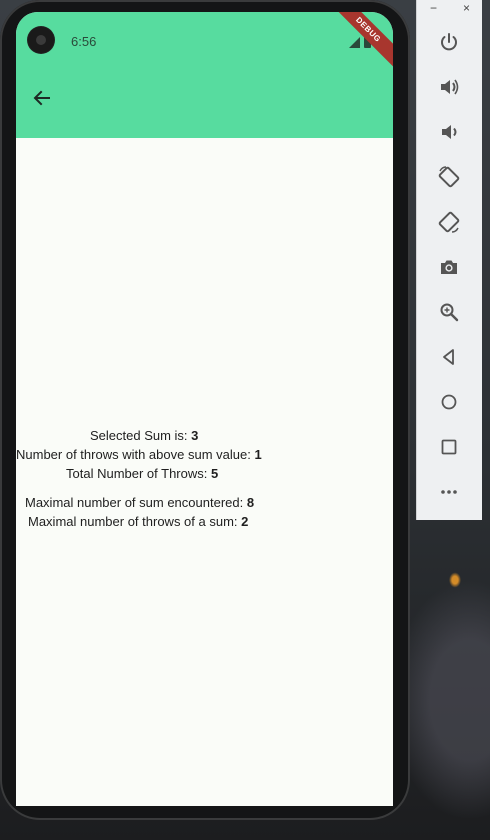  Describe the element at coordinates (450, 8) in the screenshot. I see `emulator-window-controls: − ×` at that location.